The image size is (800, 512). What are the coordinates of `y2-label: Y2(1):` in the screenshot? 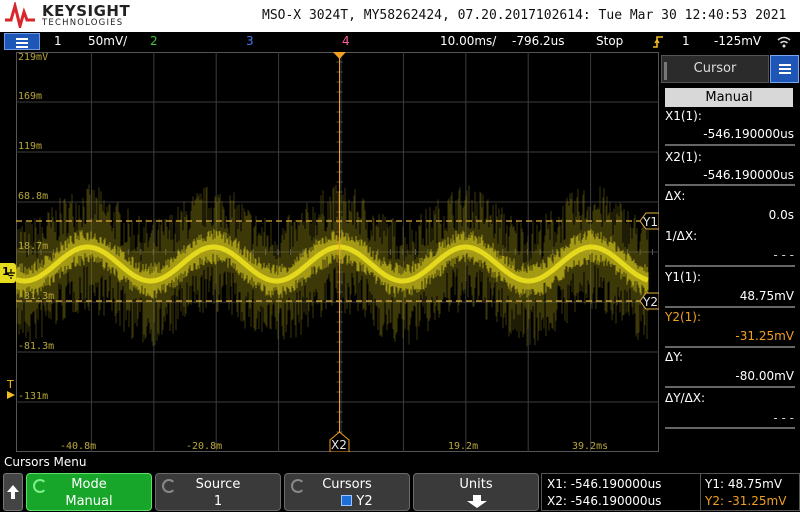 It's located at (683, 317).